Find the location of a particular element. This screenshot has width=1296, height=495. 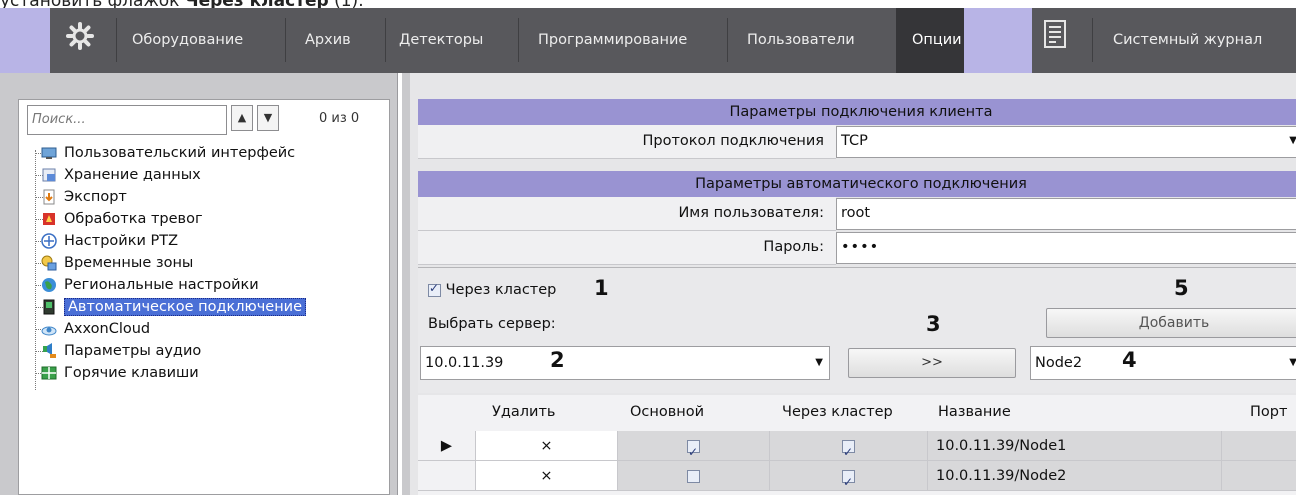

storage-icon is located at coordinates (49, 175).